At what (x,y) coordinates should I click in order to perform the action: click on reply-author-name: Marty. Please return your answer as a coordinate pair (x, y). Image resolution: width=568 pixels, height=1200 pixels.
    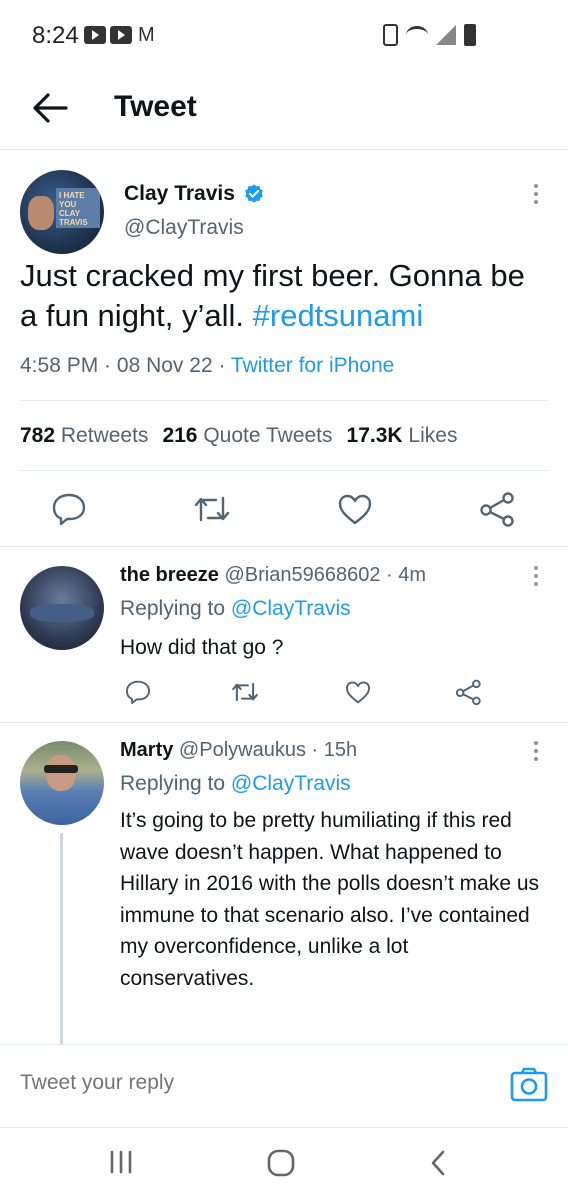
    Looking at the image, I should click on (146, 750).